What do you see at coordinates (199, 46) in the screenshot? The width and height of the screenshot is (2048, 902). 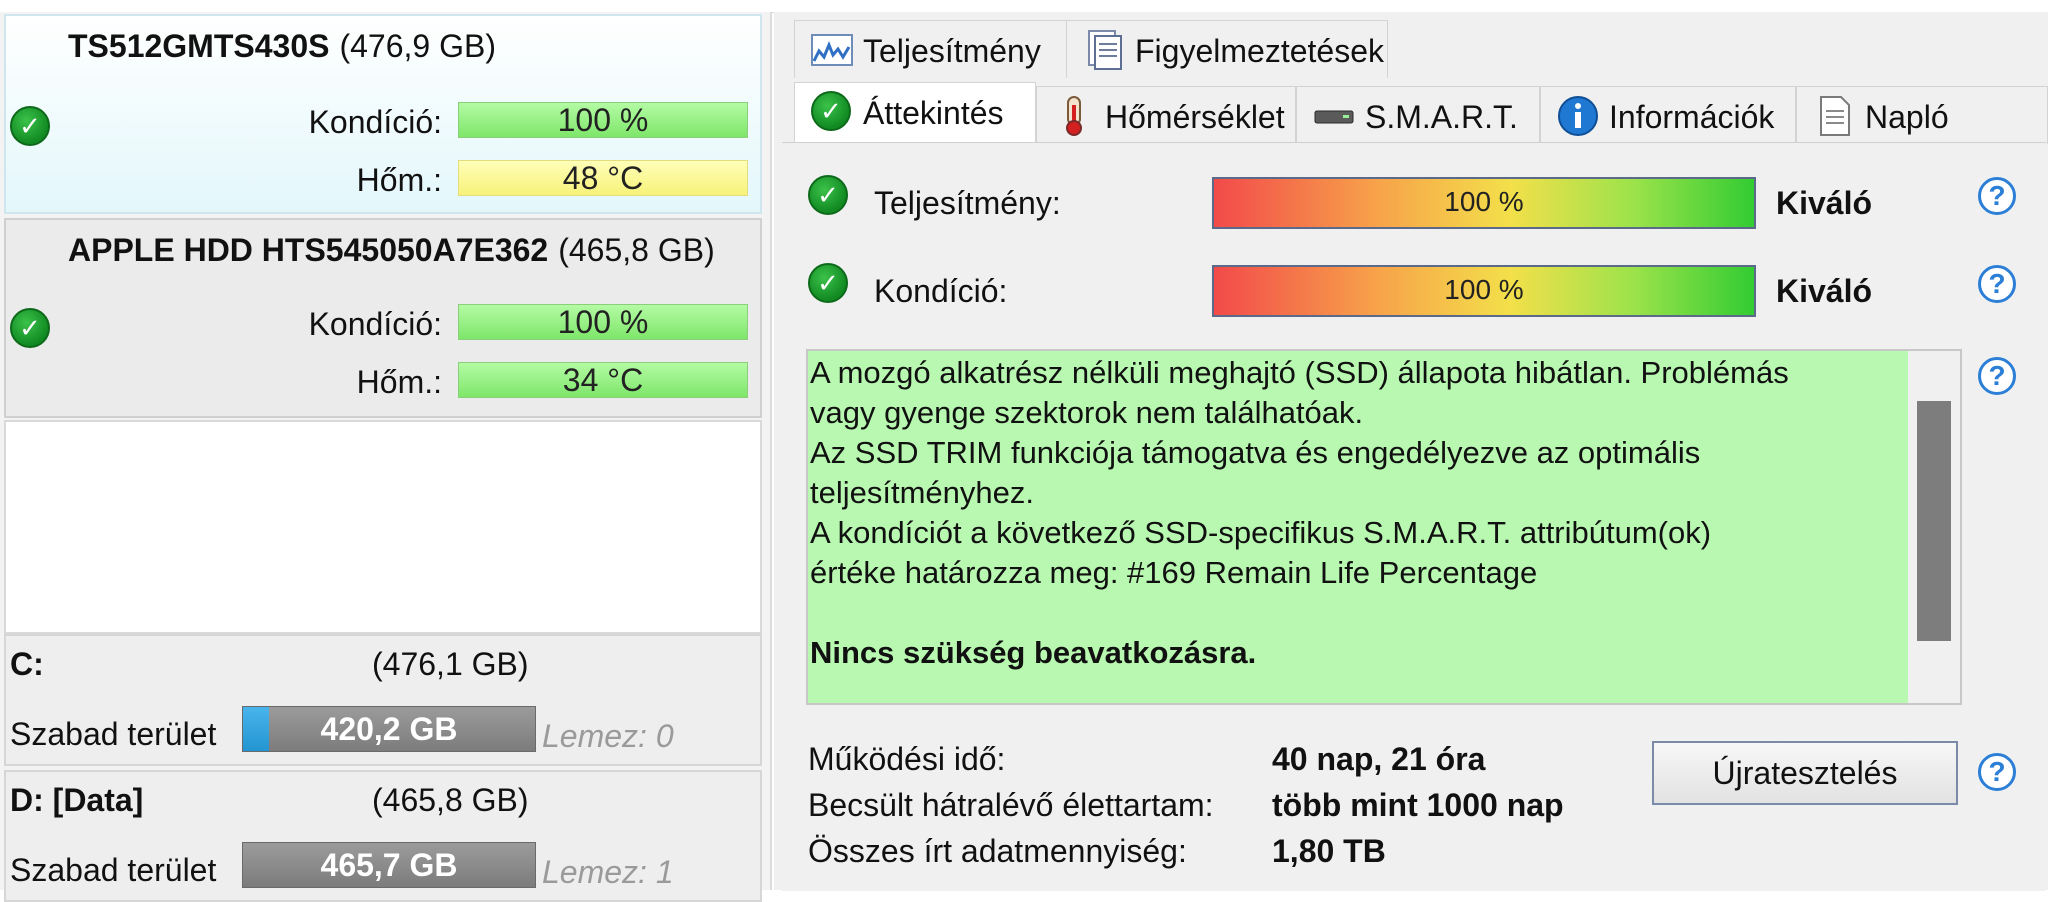 I see `disk-name: TS512GMTS430S` at bounding box center [199, 46].